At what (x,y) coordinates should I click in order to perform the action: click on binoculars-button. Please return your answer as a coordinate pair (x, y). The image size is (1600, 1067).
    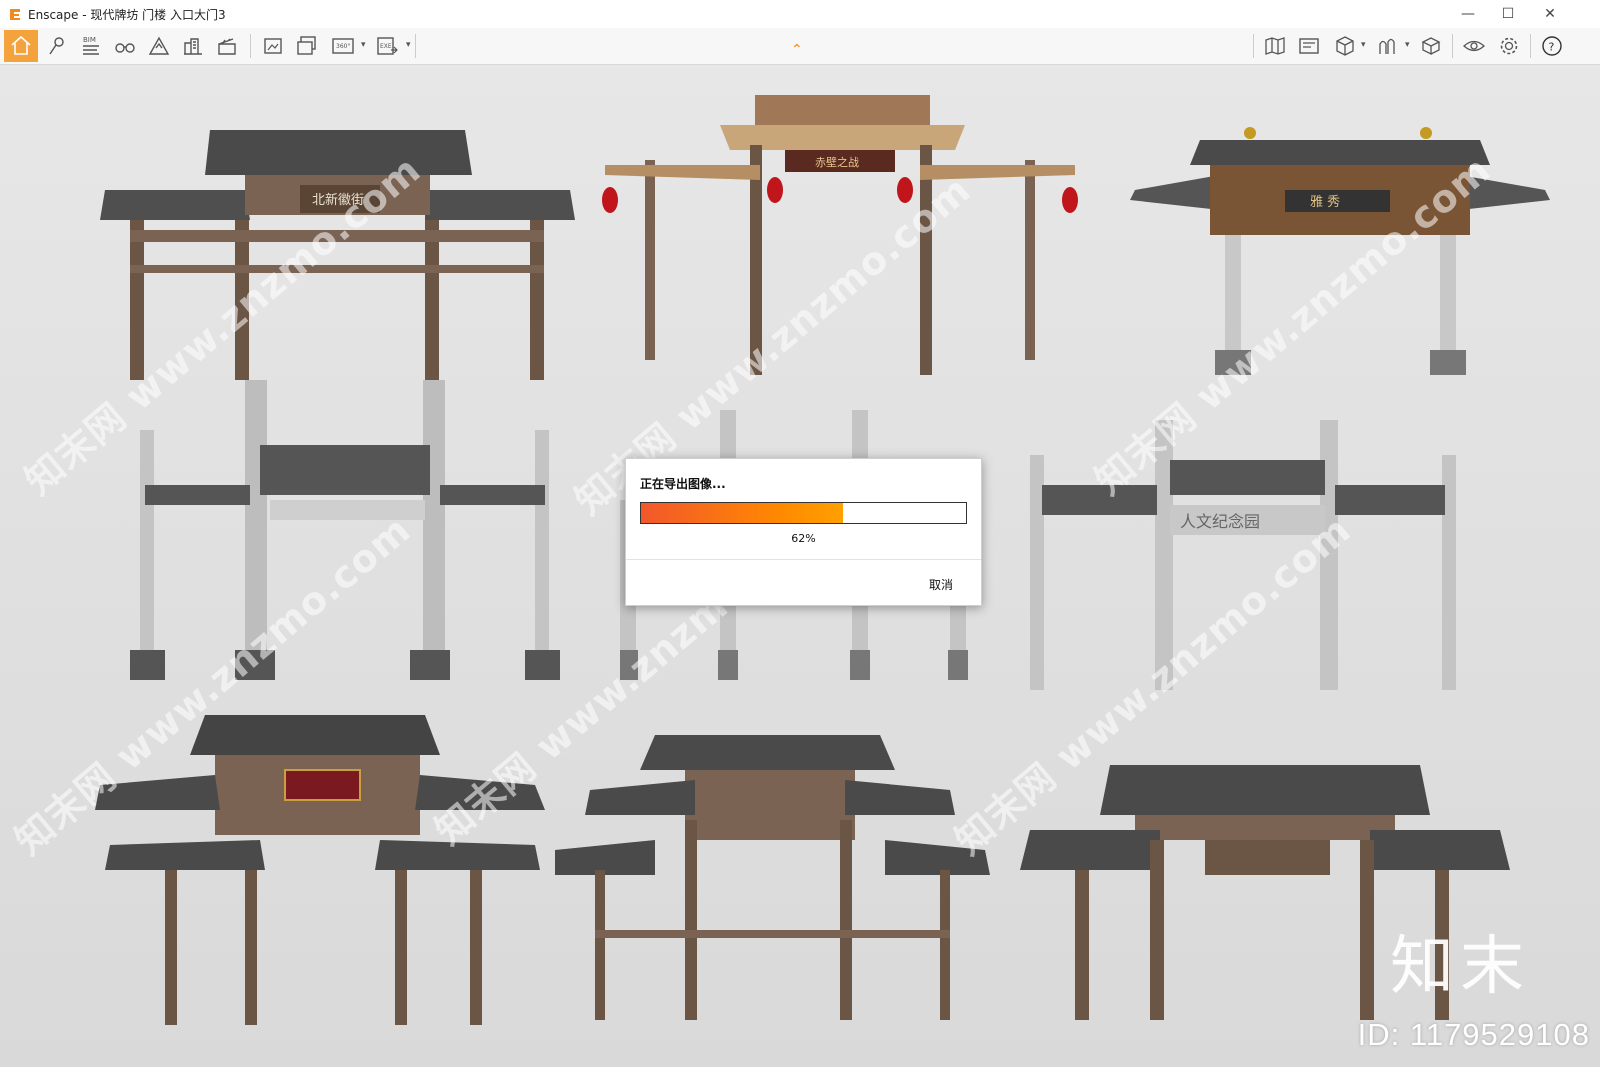
    Looking at the image, I should click on (125, 46).